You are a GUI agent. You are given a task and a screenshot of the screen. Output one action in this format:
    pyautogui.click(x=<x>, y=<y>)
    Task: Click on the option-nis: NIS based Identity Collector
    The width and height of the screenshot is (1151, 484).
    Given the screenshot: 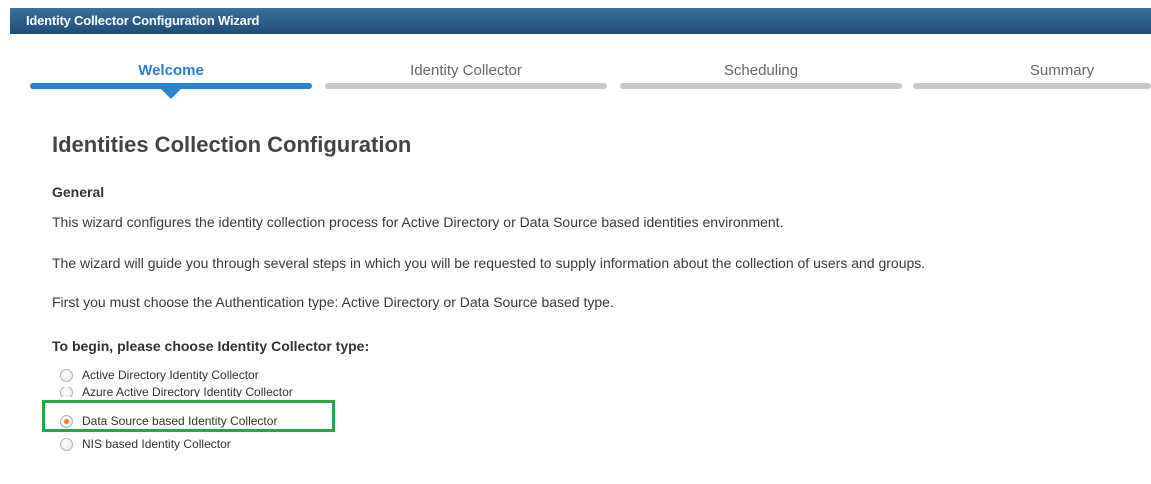 What is the action you would take?
    pyautogui.click(x=145, y=444)
    